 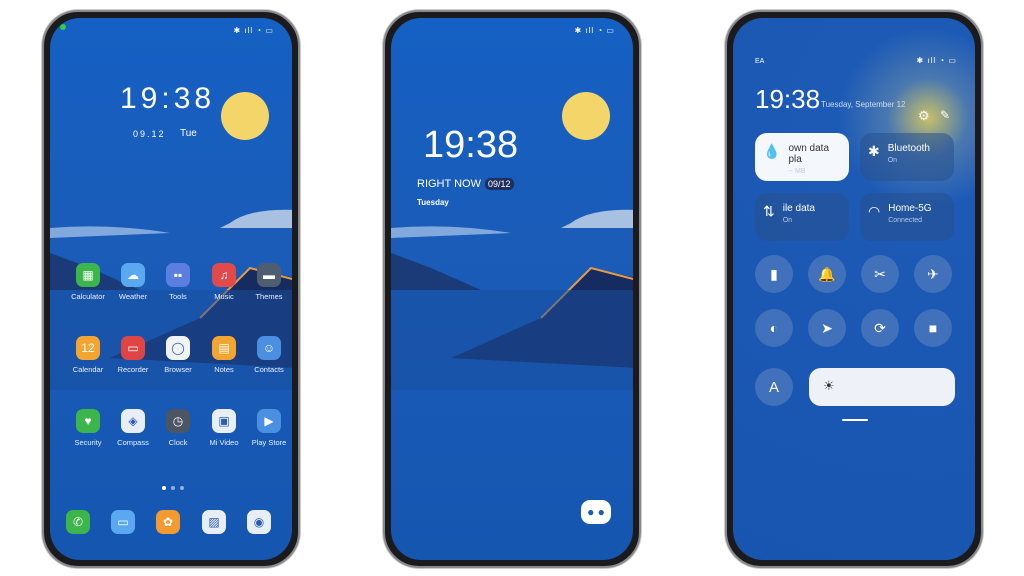 I want to click on app-themes: ▬ Themes, so click(x=269, y=282).